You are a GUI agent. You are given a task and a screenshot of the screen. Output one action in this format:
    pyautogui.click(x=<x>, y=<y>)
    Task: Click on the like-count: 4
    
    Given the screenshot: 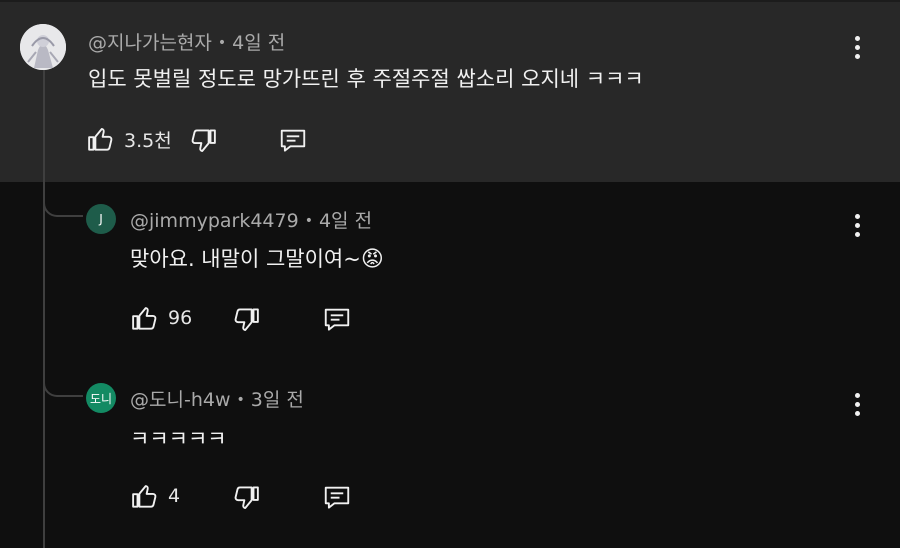 What is the action you would take?
    pyautogui.click(x=174, y=496)
    